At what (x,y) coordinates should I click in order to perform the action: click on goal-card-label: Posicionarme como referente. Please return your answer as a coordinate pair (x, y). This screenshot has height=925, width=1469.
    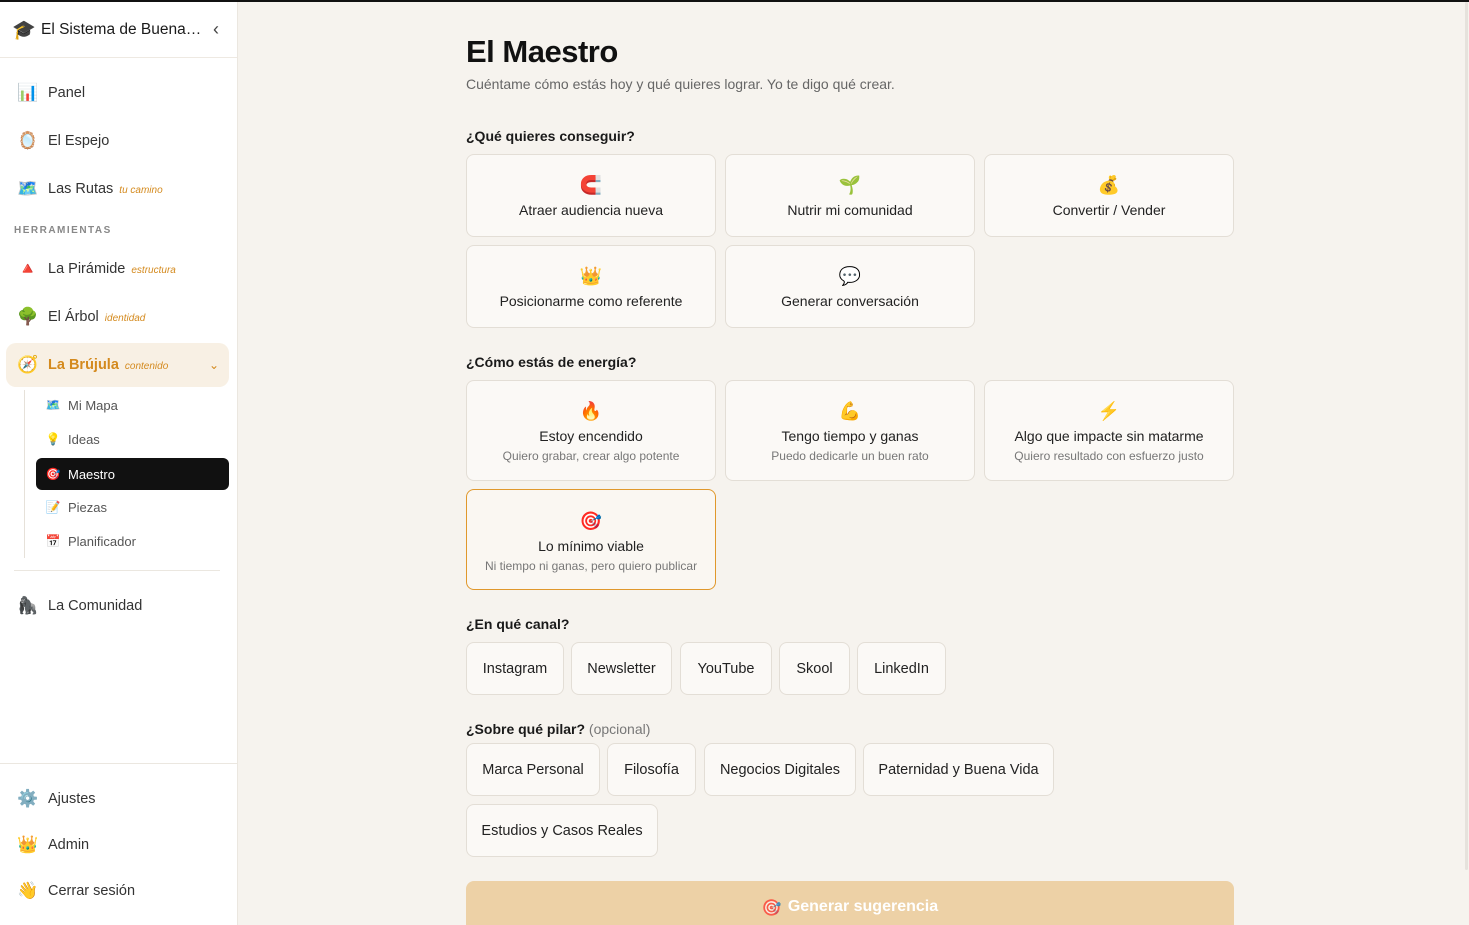
    Looking at the image, I should click on (591, 301).